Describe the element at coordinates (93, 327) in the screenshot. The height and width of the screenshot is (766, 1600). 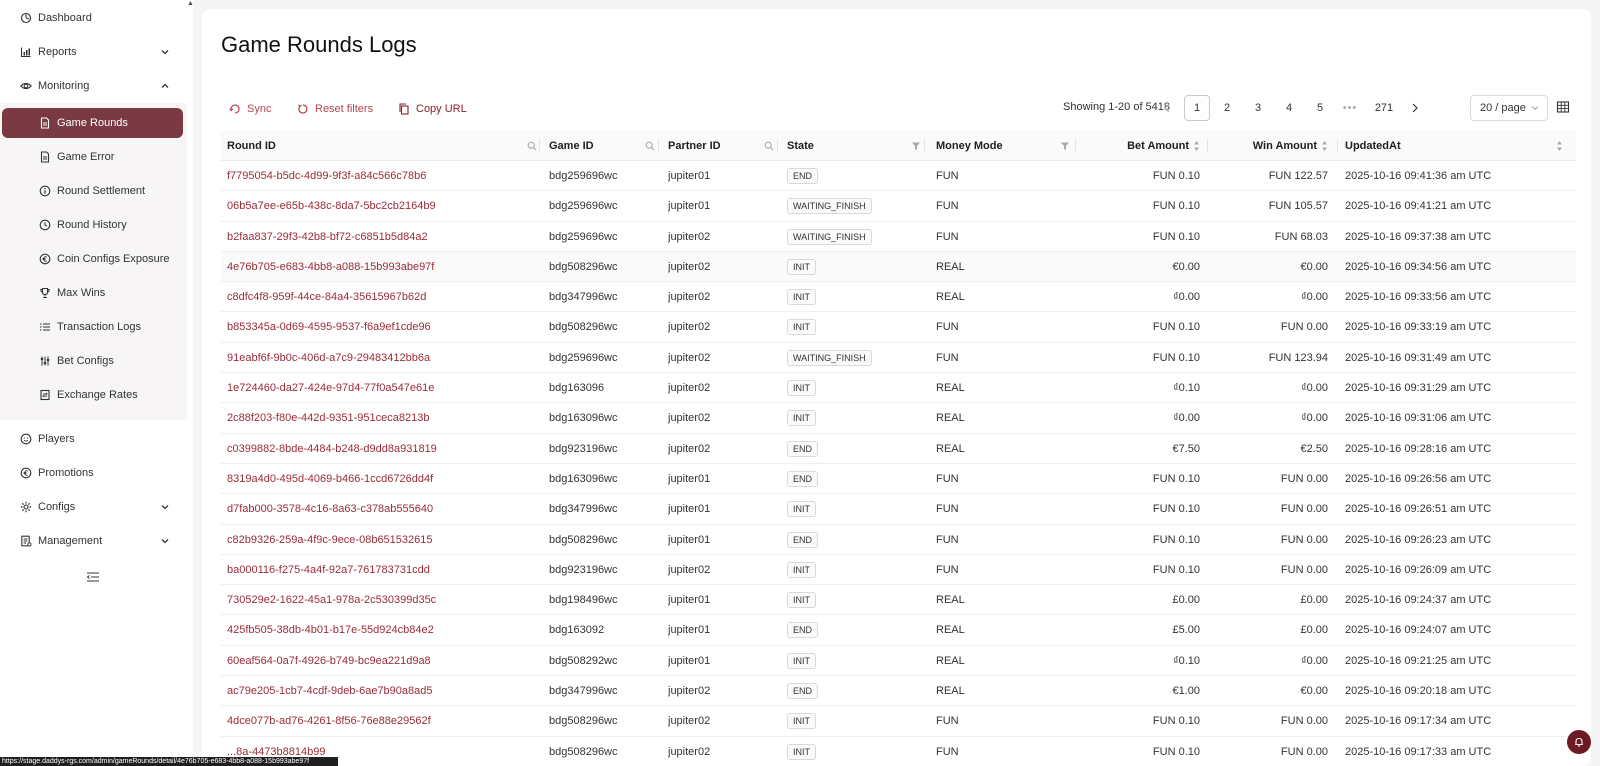
I see `sidebar-item-transaction-logs: Transaction Logs` at that location.